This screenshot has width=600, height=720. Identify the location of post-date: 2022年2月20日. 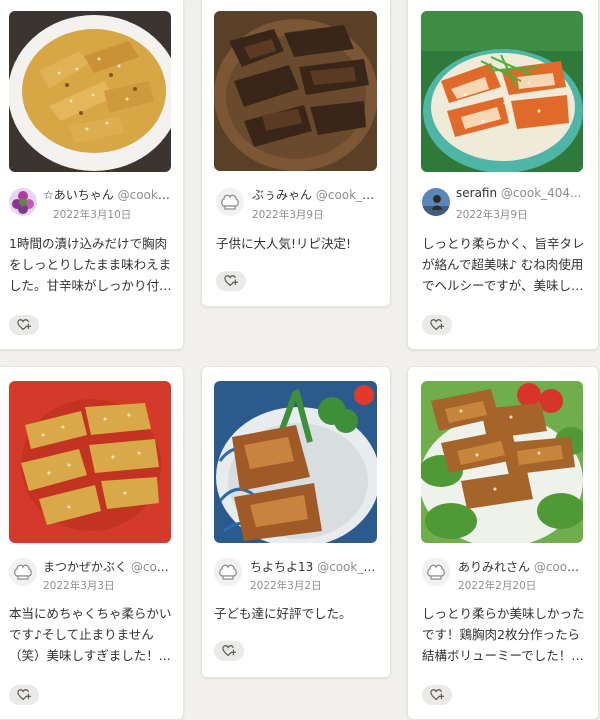
(497, 586).